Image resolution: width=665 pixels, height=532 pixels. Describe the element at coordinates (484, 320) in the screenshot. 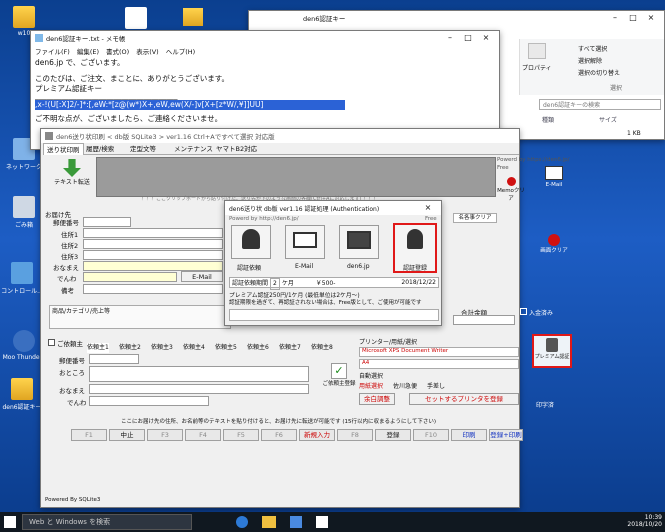

I see `total-input` at that location.